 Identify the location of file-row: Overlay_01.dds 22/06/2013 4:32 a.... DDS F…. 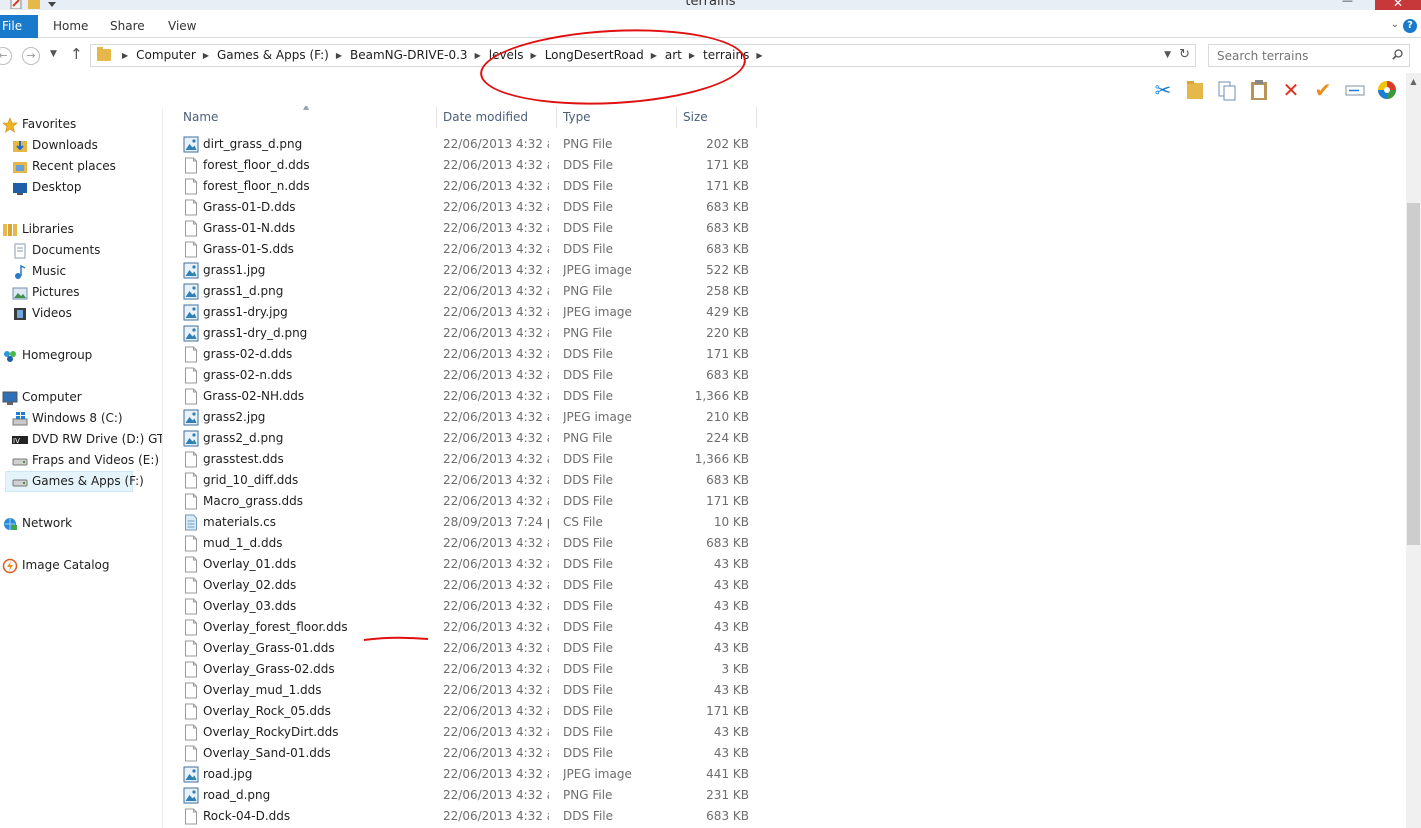
(467, 564).